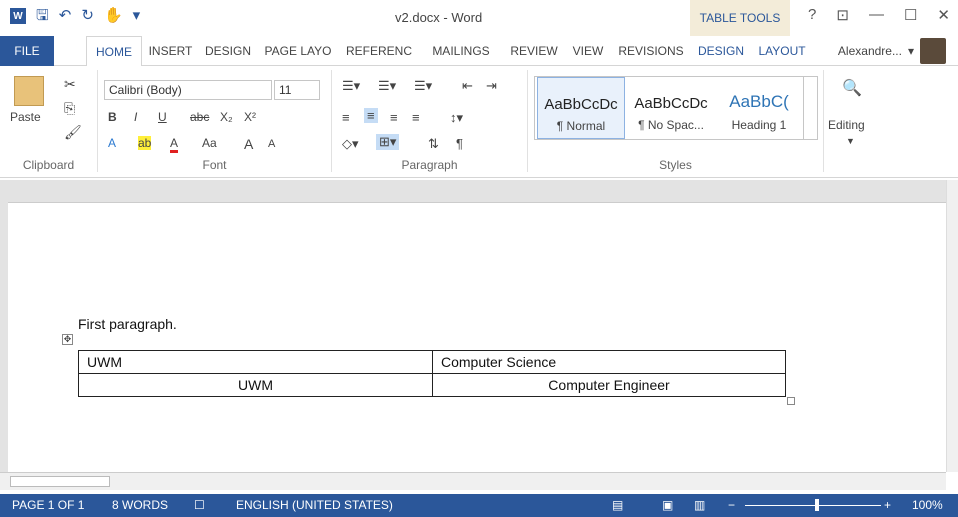  Describe the element at coordinates (27, 51) in the screenshot. I see `tab-file: FILE` at that location.